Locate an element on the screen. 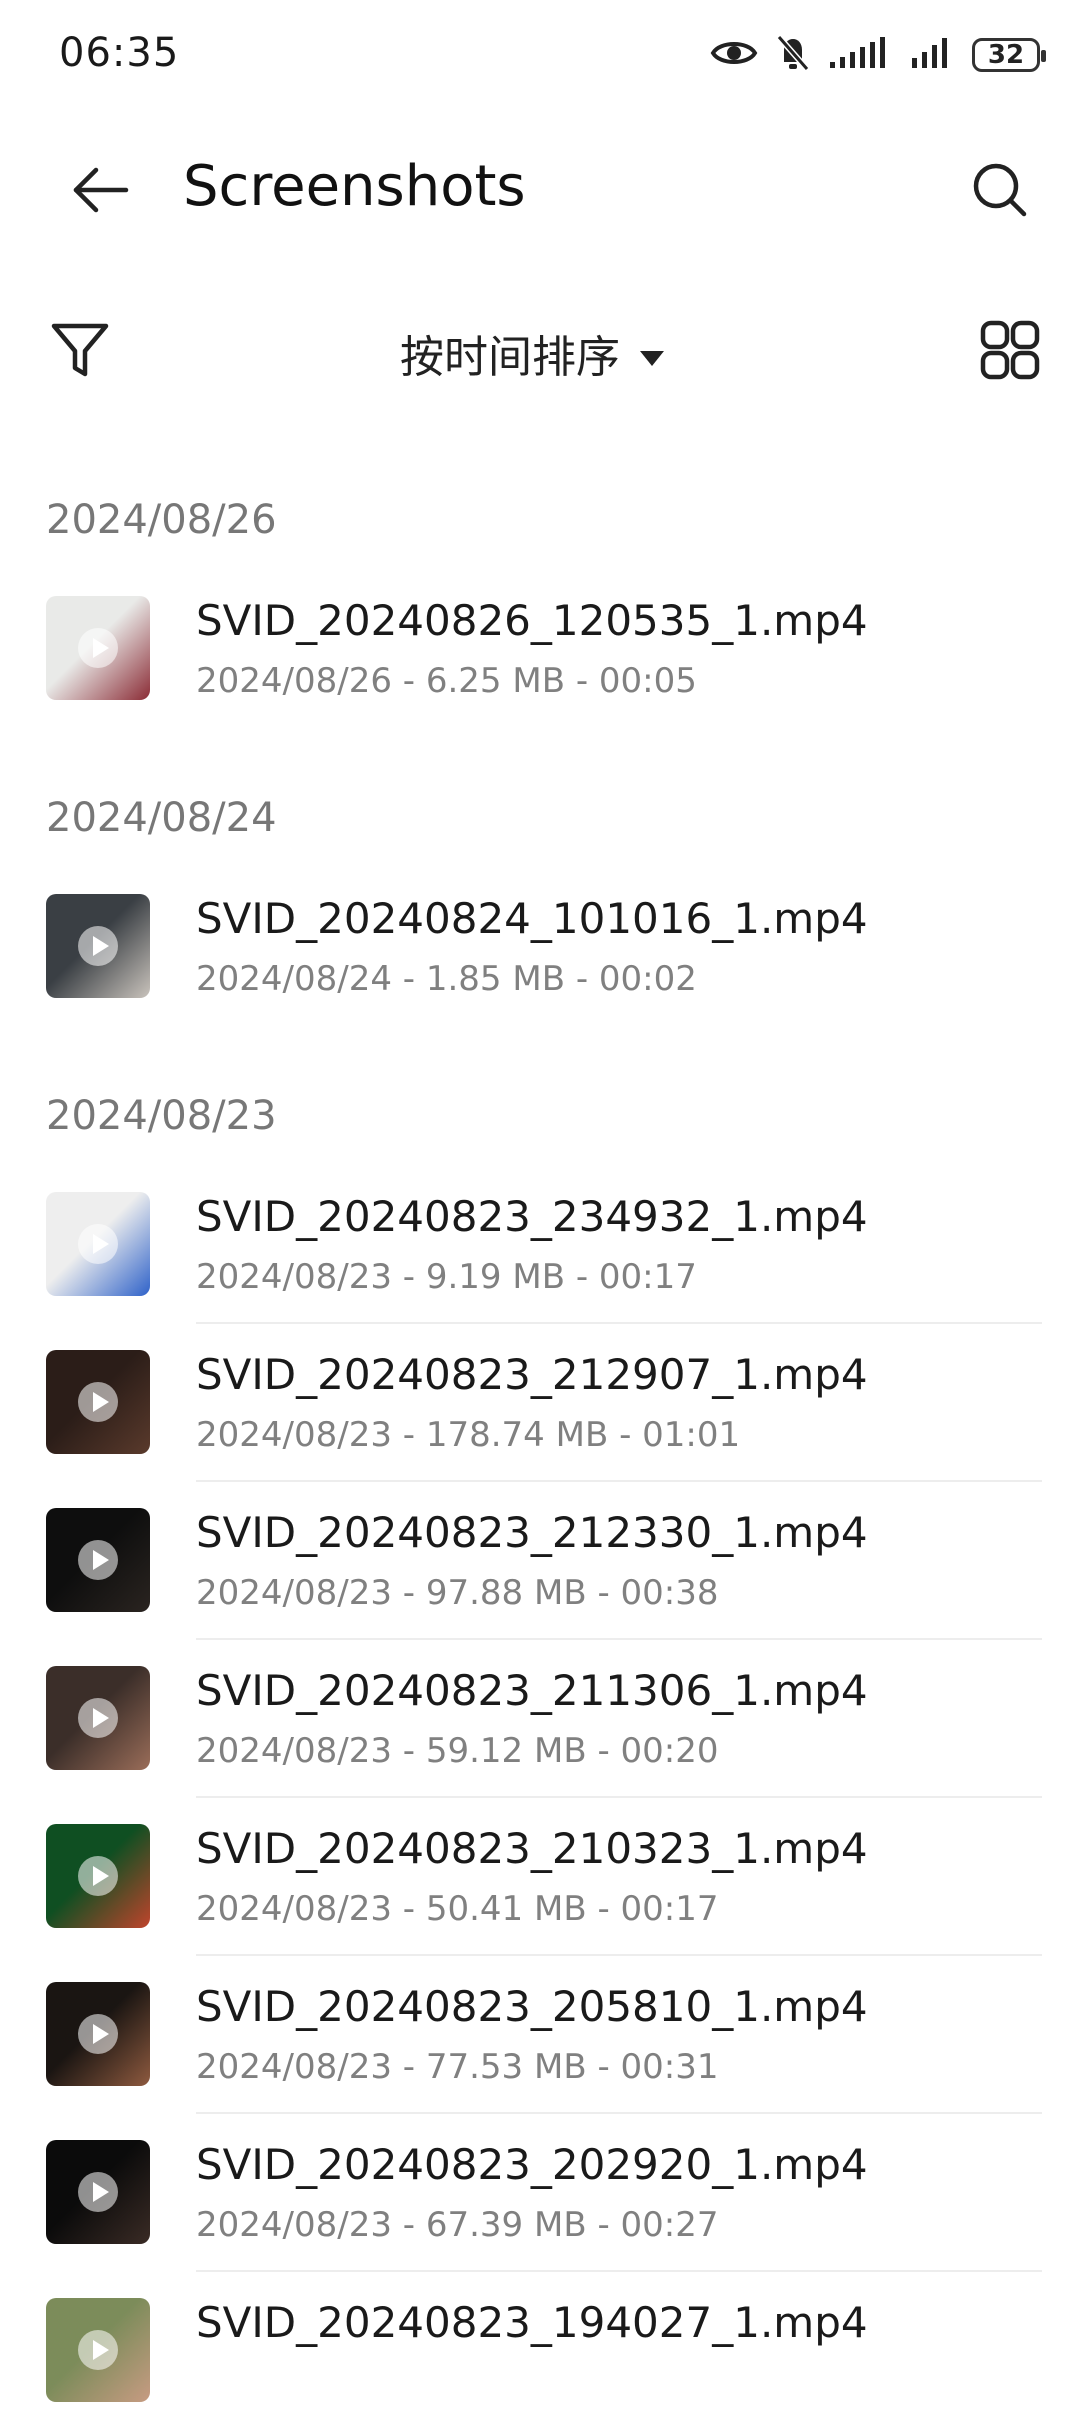  file-meta: 2024/08/23 - 67.39 MB - 00:27 is located at coordinates (457, 2225).